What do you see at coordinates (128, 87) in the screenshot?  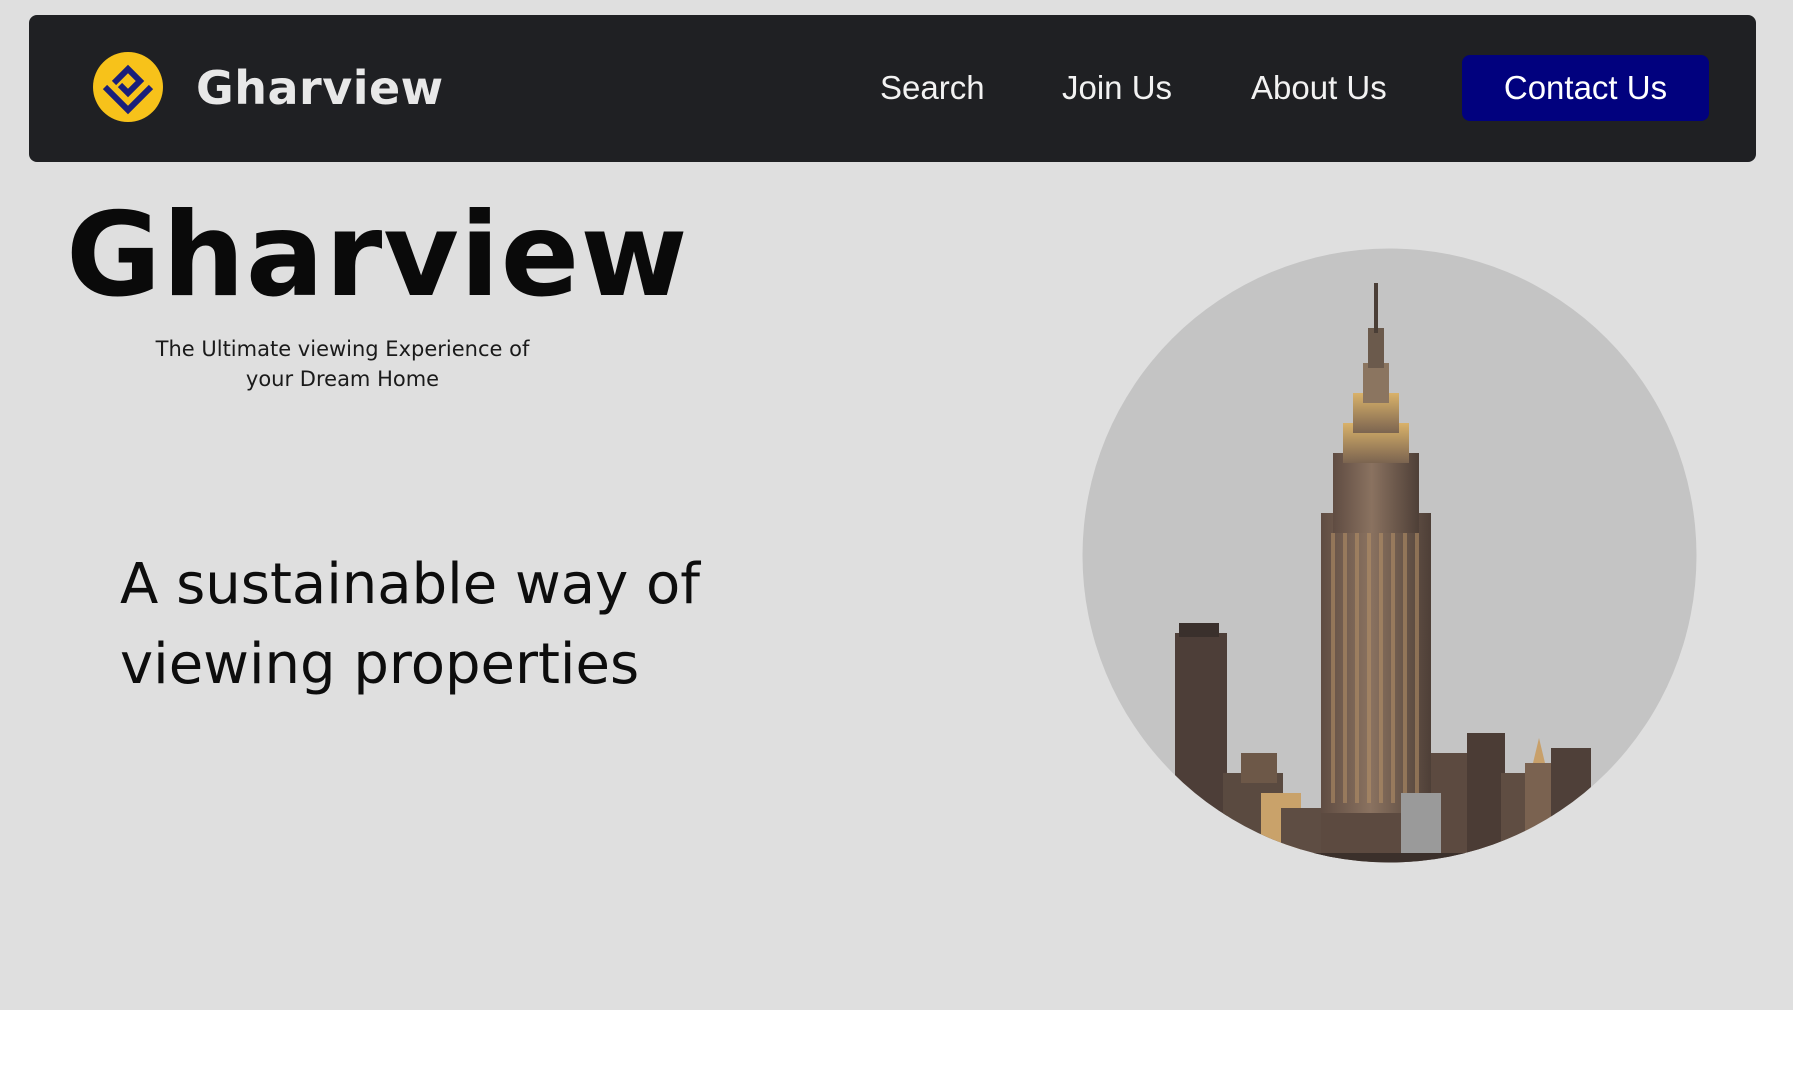 I see `diamond-logo-icon` at bounding box center [128, 87].